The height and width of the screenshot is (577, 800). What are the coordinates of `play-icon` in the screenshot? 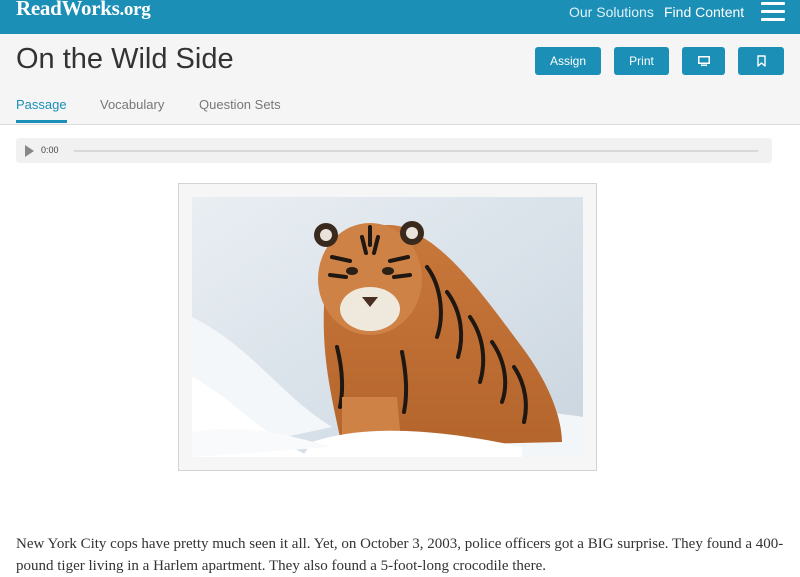 It's located at (29, 151).